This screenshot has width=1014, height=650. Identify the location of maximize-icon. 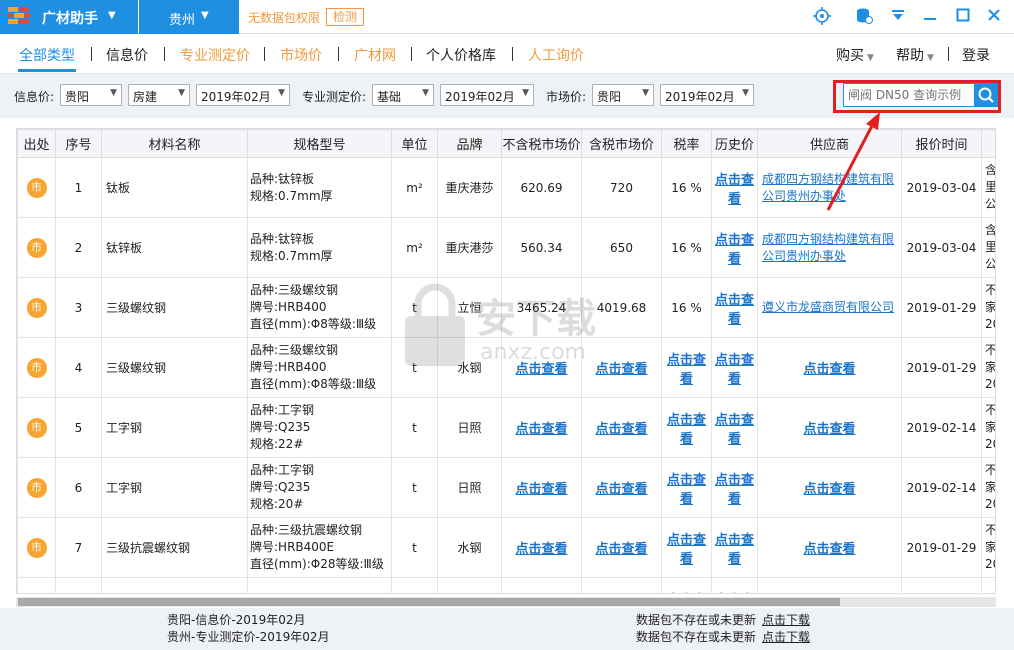
(963, 17).